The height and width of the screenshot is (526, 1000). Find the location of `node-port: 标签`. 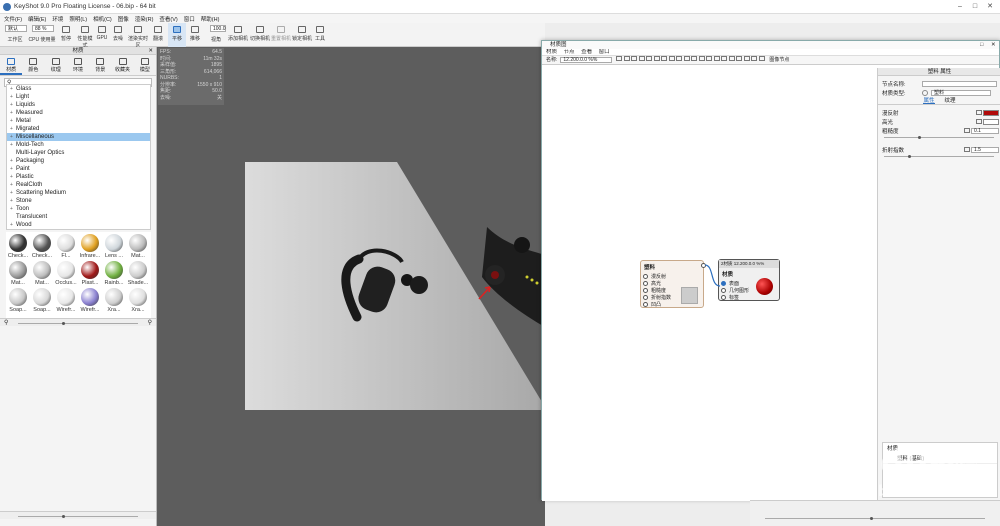

node-port: 标签 is located at coordinates (749, 297).